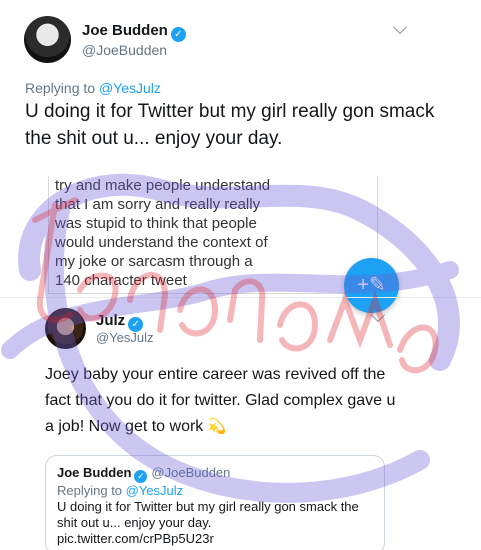  I want to click on quoted-replying-to: Replying to @YesJulz, so click(120, 490).